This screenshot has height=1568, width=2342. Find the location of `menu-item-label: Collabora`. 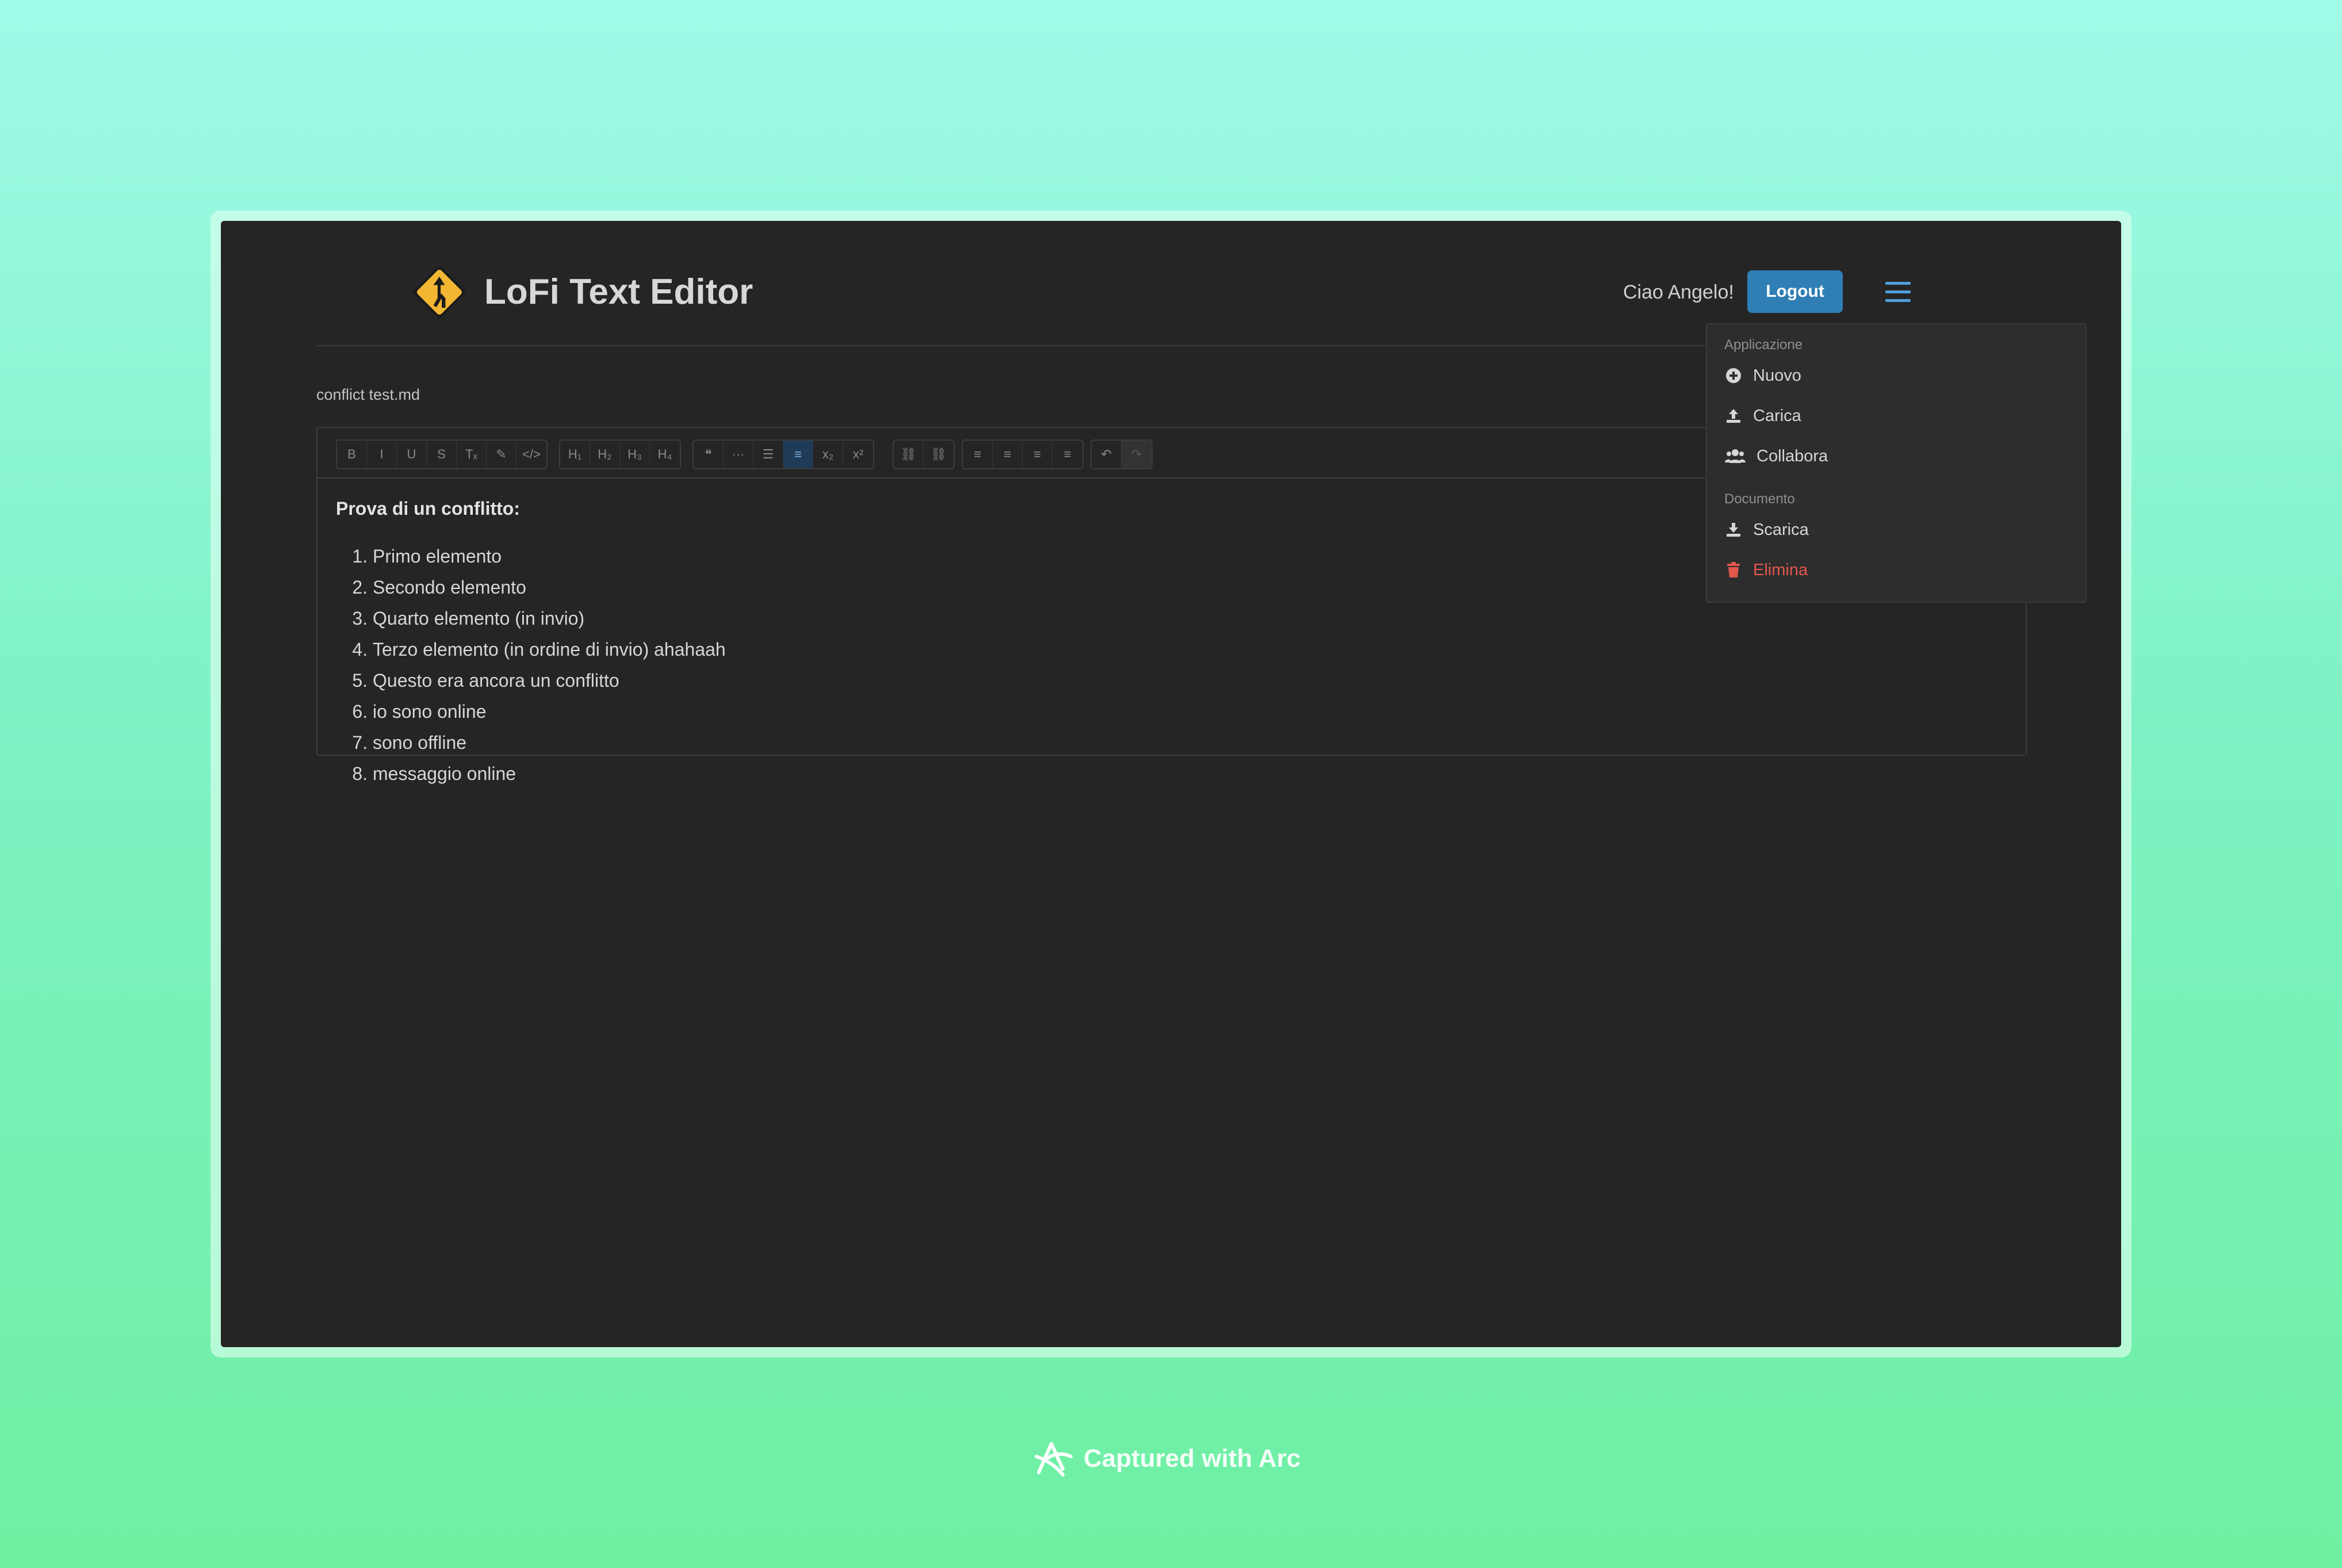

menu-item-label: Collabora is located at coordinates (1792, 455).